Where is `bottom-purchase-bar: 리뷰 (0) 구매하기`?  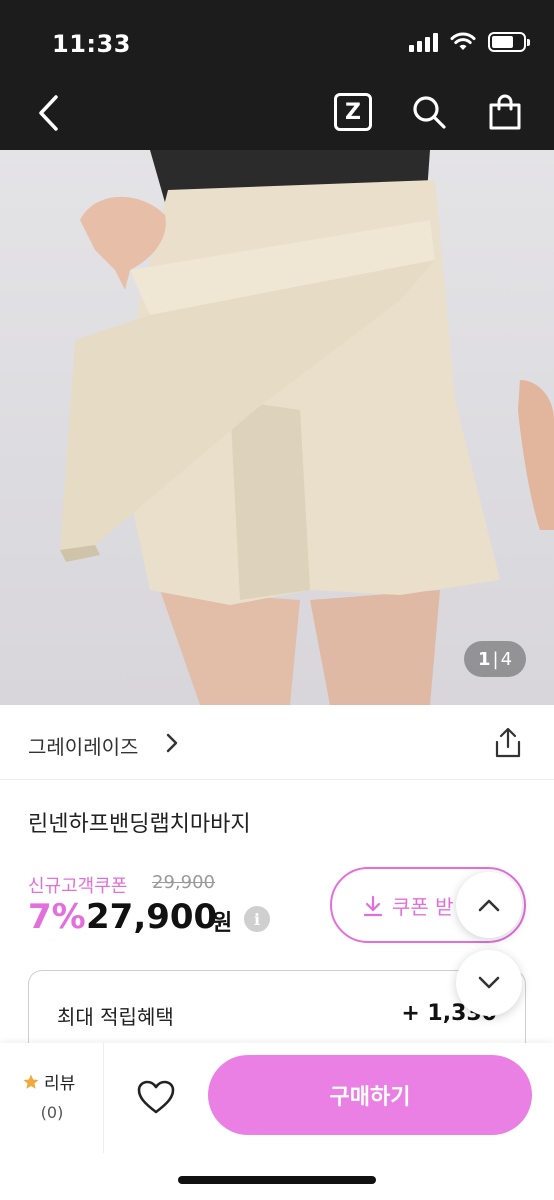
bottom-purchase-bar: 리뷰 (0) 구매하기 is located at coordinates (277, 1121).